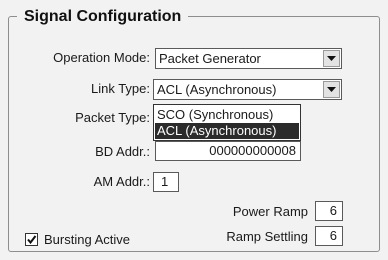  I want to click on bursting-active-checkbox, so click(31, 239).